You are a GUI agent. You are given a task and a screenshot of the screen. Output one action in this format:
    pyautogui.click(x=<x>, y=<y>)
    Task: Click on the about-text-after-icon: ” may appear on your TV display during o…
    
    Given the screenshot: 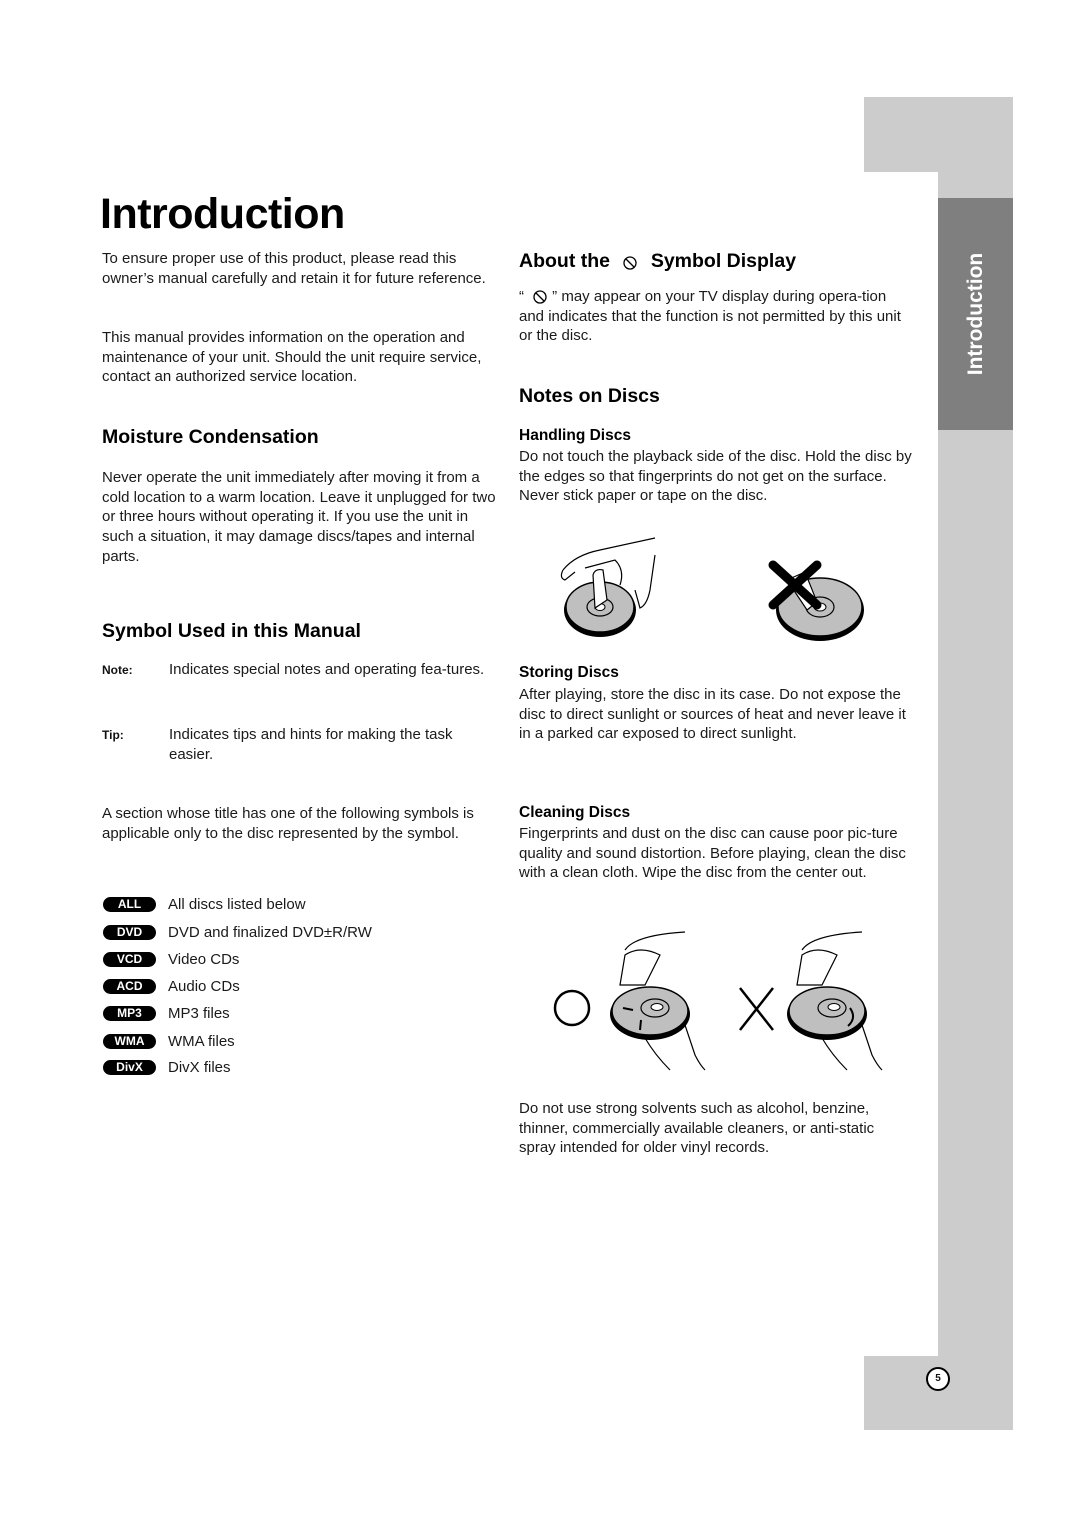 What is the action you would take?
    pyautogui.click(x=710, y=316)
    